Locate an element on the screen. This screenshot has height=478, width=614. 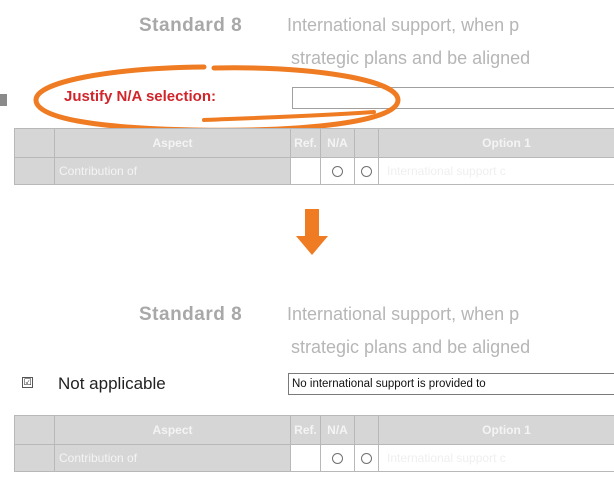
down-arrow-shaft is located at coordinates (312, 222).